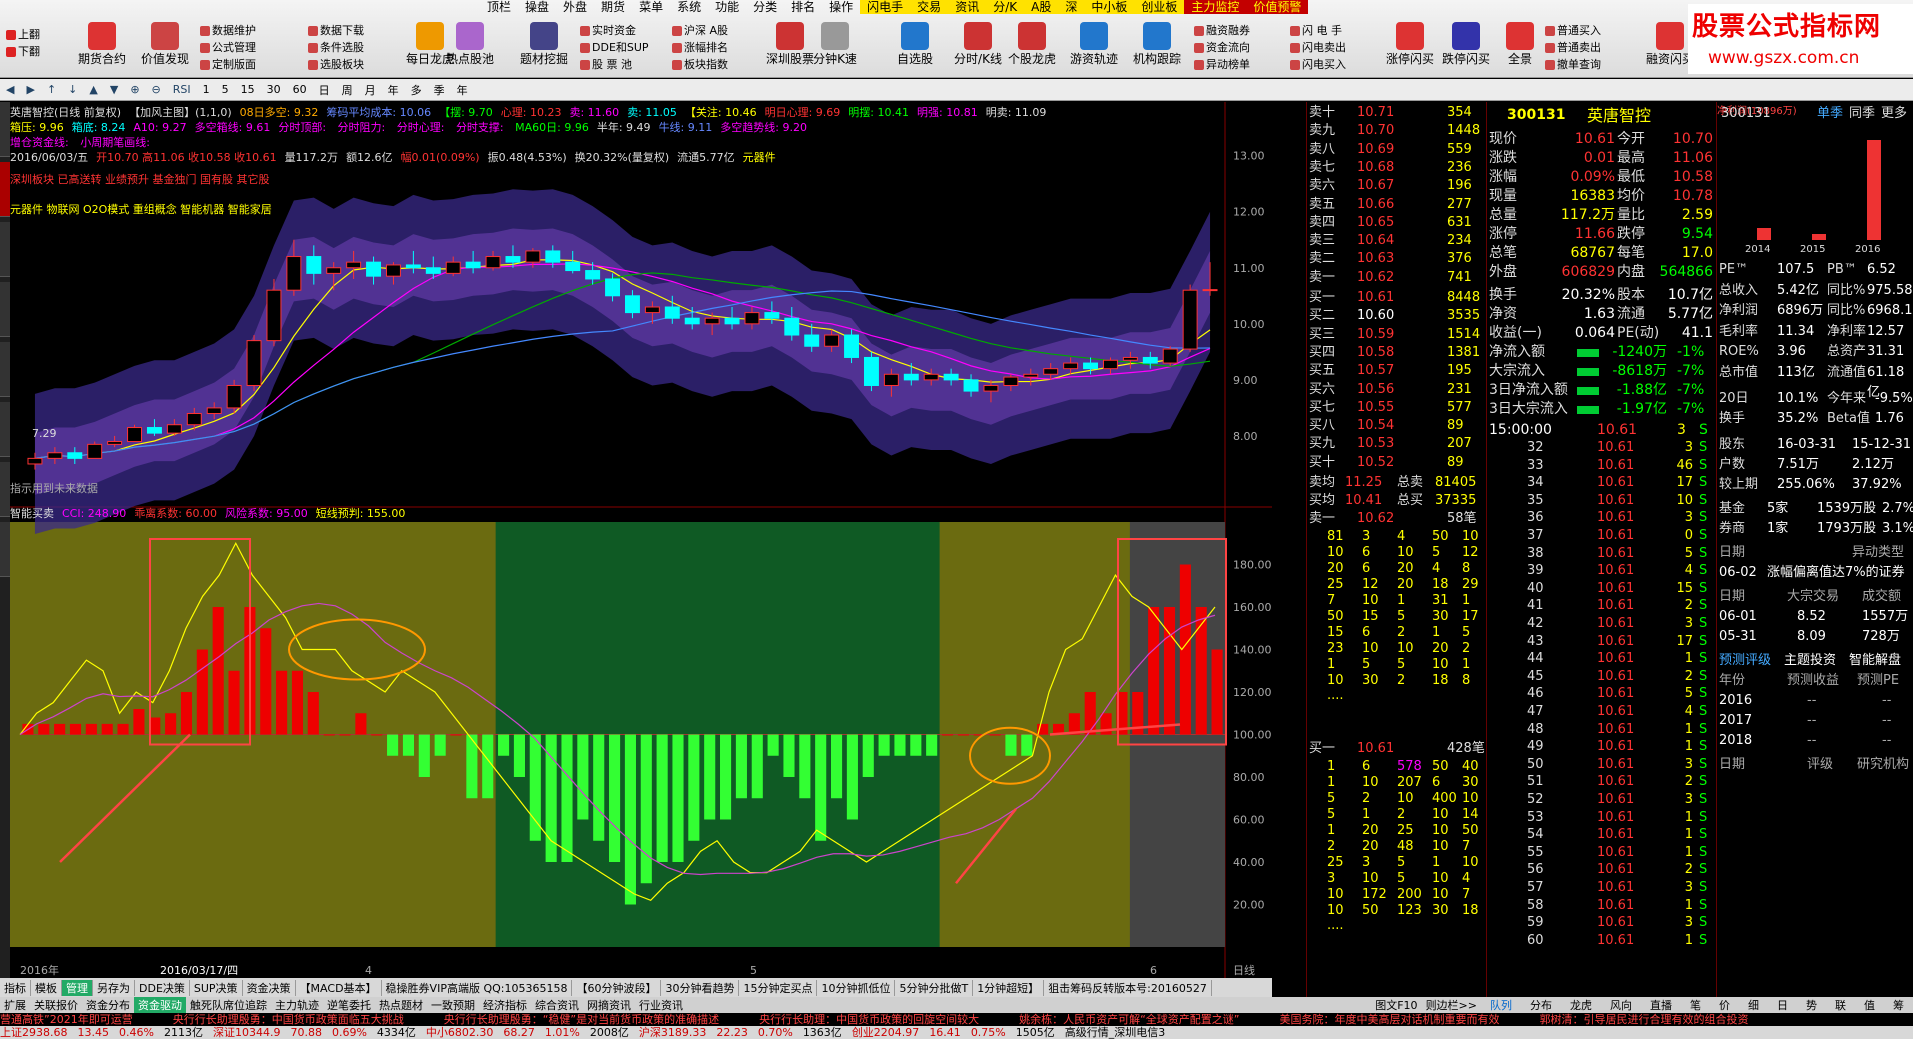  Describe the element at coordinates (700, 47) in the screenshot. I see `toolbar-item: 涨幅排名` at that location.